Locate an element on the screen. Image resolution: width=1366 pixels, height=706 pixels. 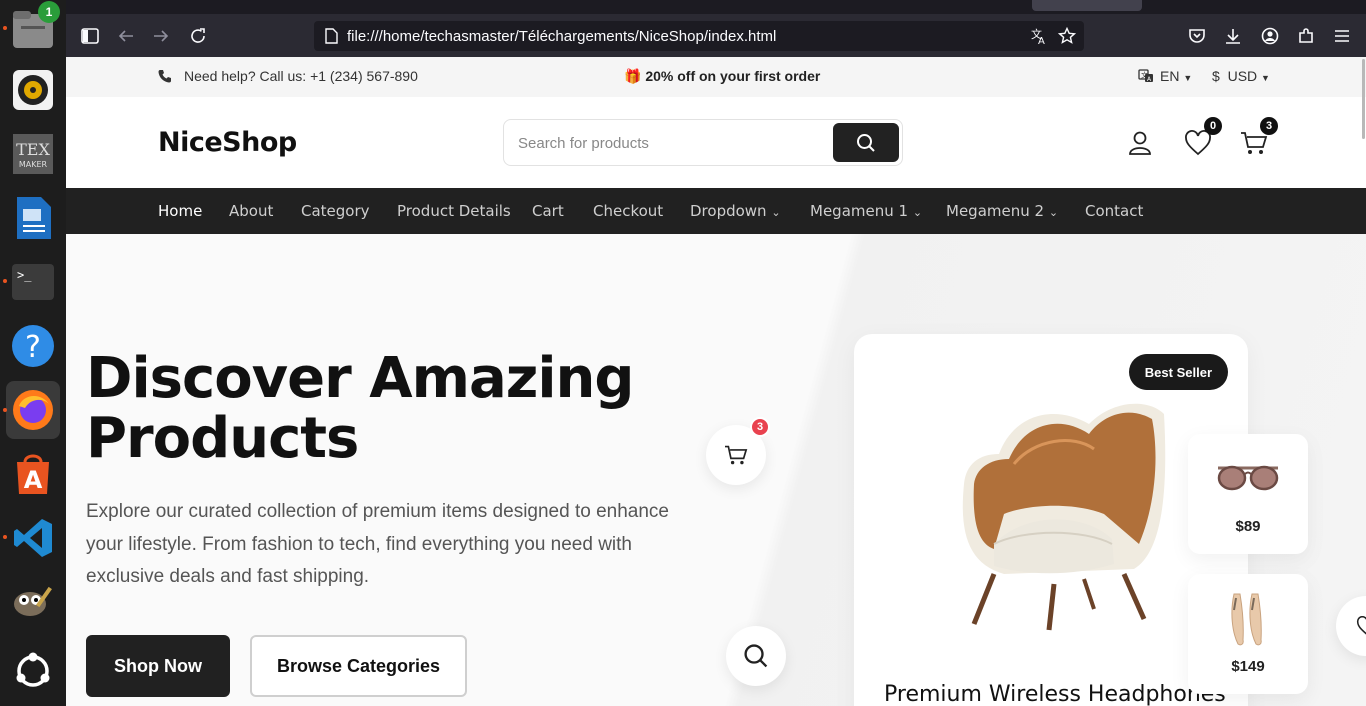
wishlist-button: 0 is located at coordinates (1201, 139).